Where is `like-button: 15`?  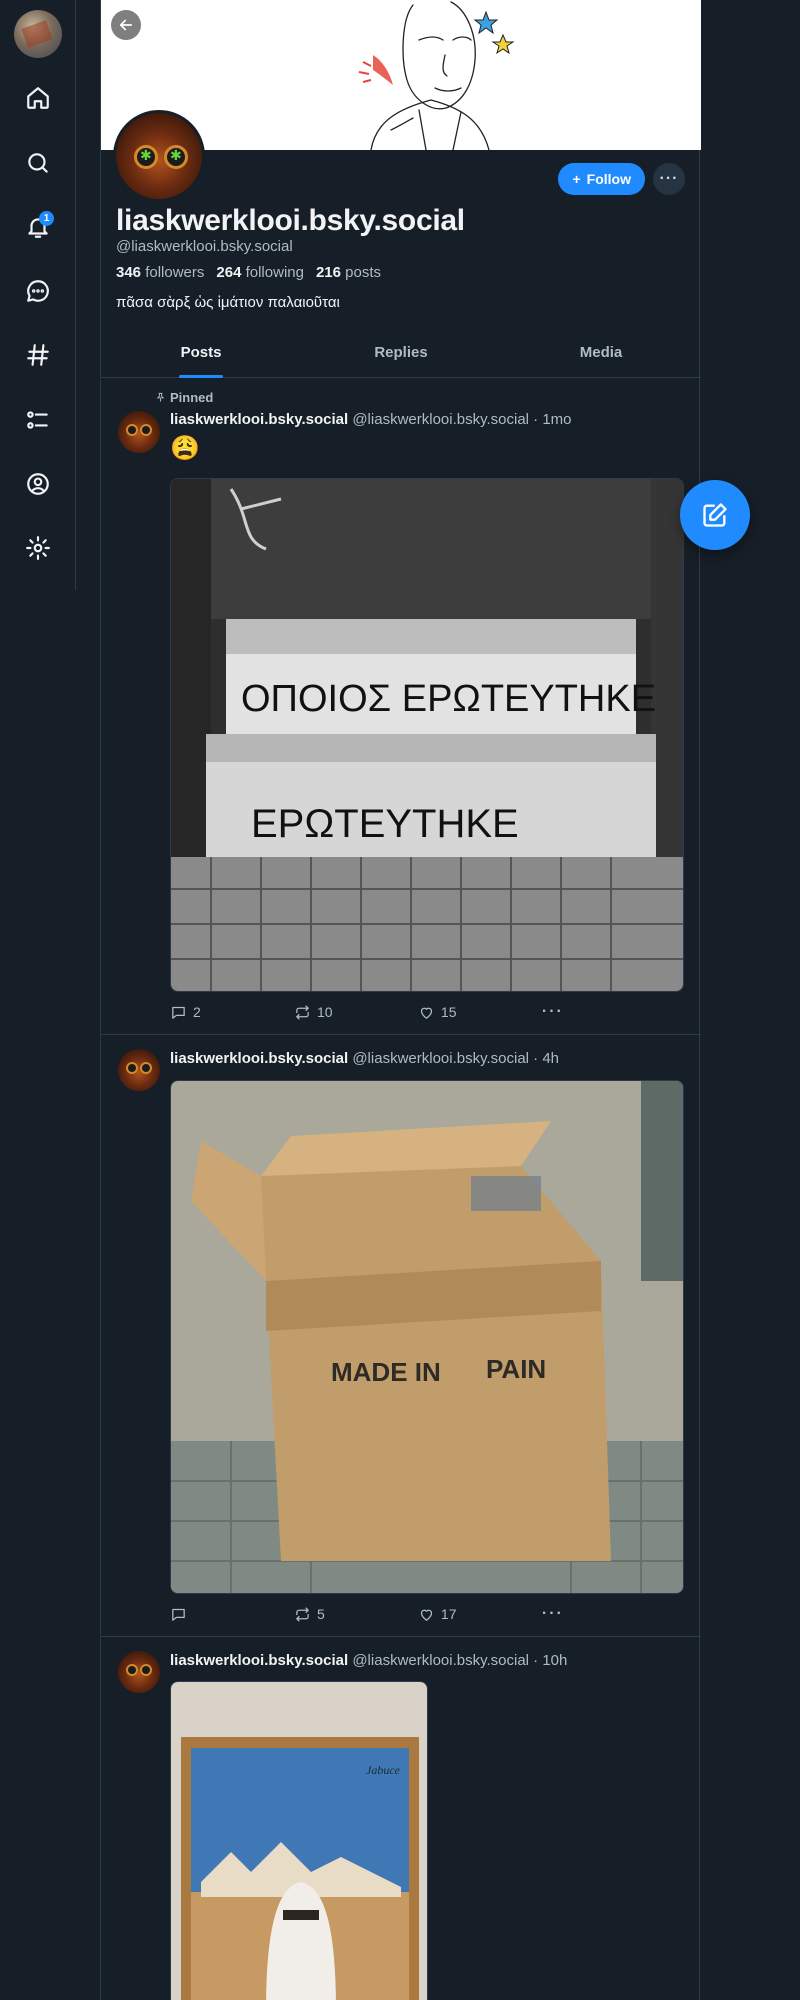
like-button: 15 is located at coordinates (480, 1012).